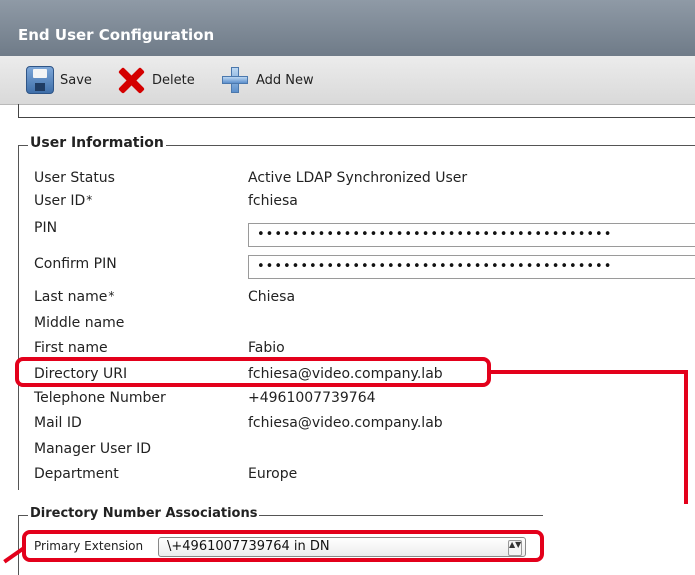 Image resolution: width=695 pixels, height=575 pixels. I want to click on first-name-value: Fabio, so click(266, 348).